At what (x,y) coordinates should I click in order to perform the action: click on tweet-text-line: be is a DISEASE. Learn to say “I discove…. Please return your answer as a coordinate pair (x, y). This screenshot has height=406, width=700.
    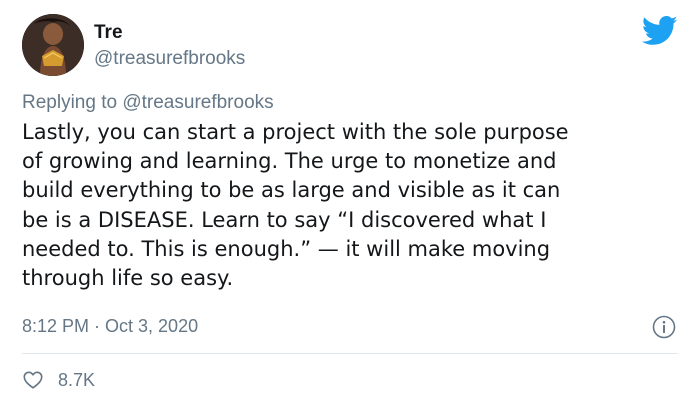
    Looking at the image, I should click on (284, 219).